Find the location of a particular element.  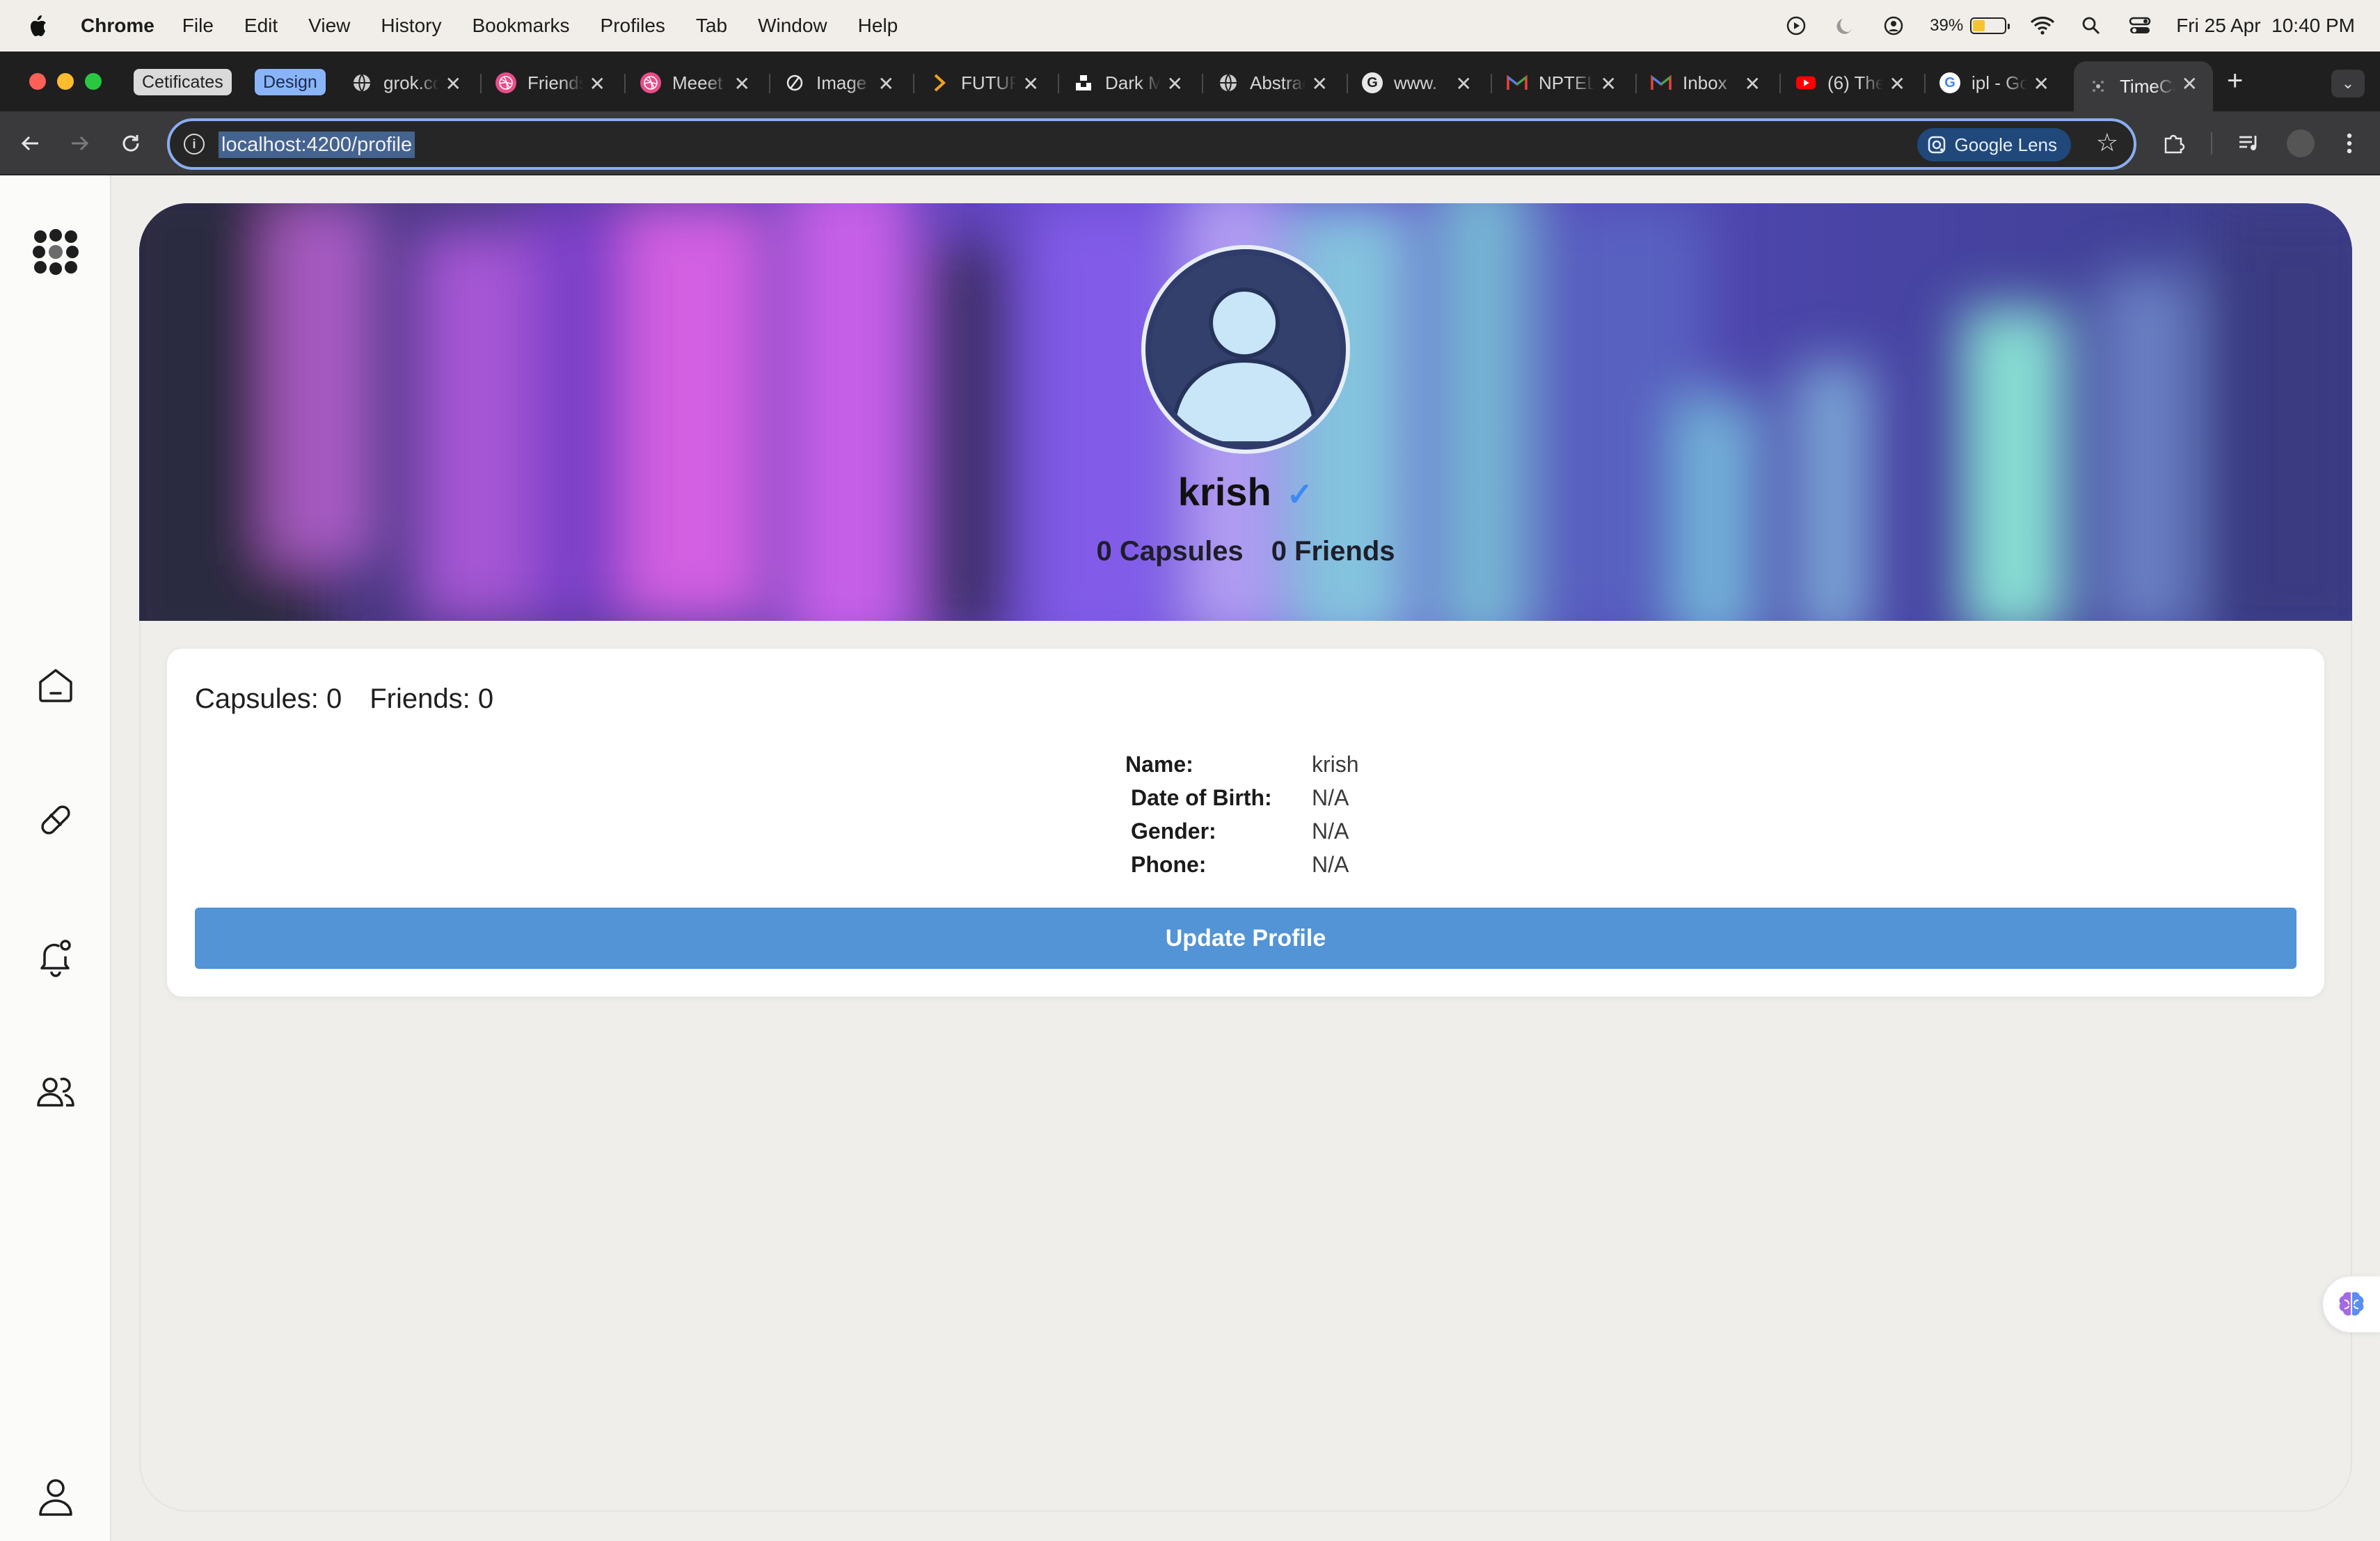

stats-line: Capsules: 0 Friends: 0 is located at coordinates (344, 699).